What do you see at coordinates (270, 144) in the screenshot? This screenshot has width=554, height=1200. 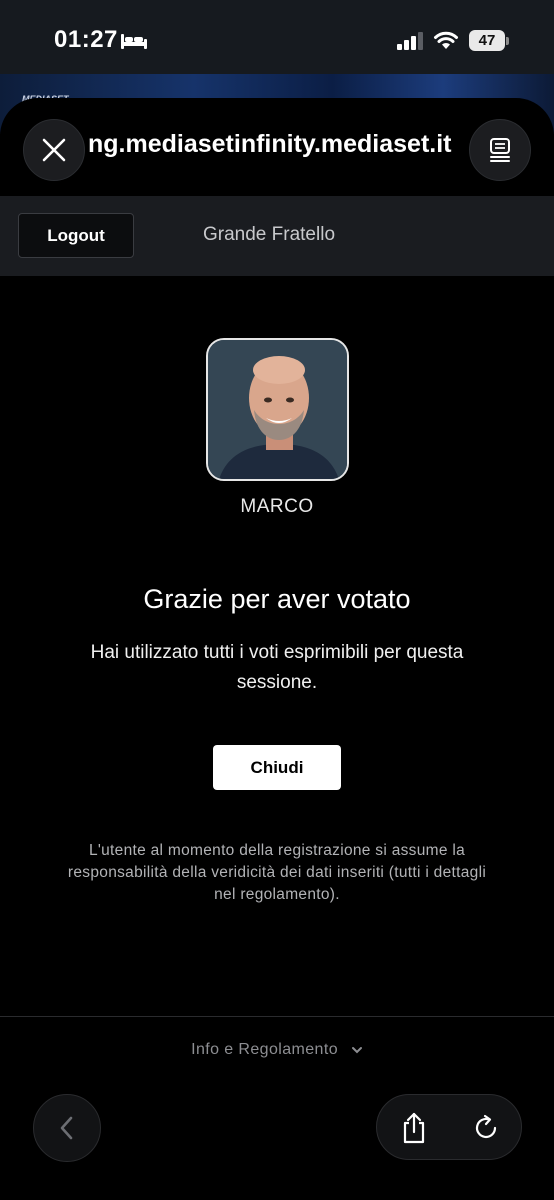 I see `url-text: ng.mediasetinfinity.mediaset.it` at bounding box center [270, 144].